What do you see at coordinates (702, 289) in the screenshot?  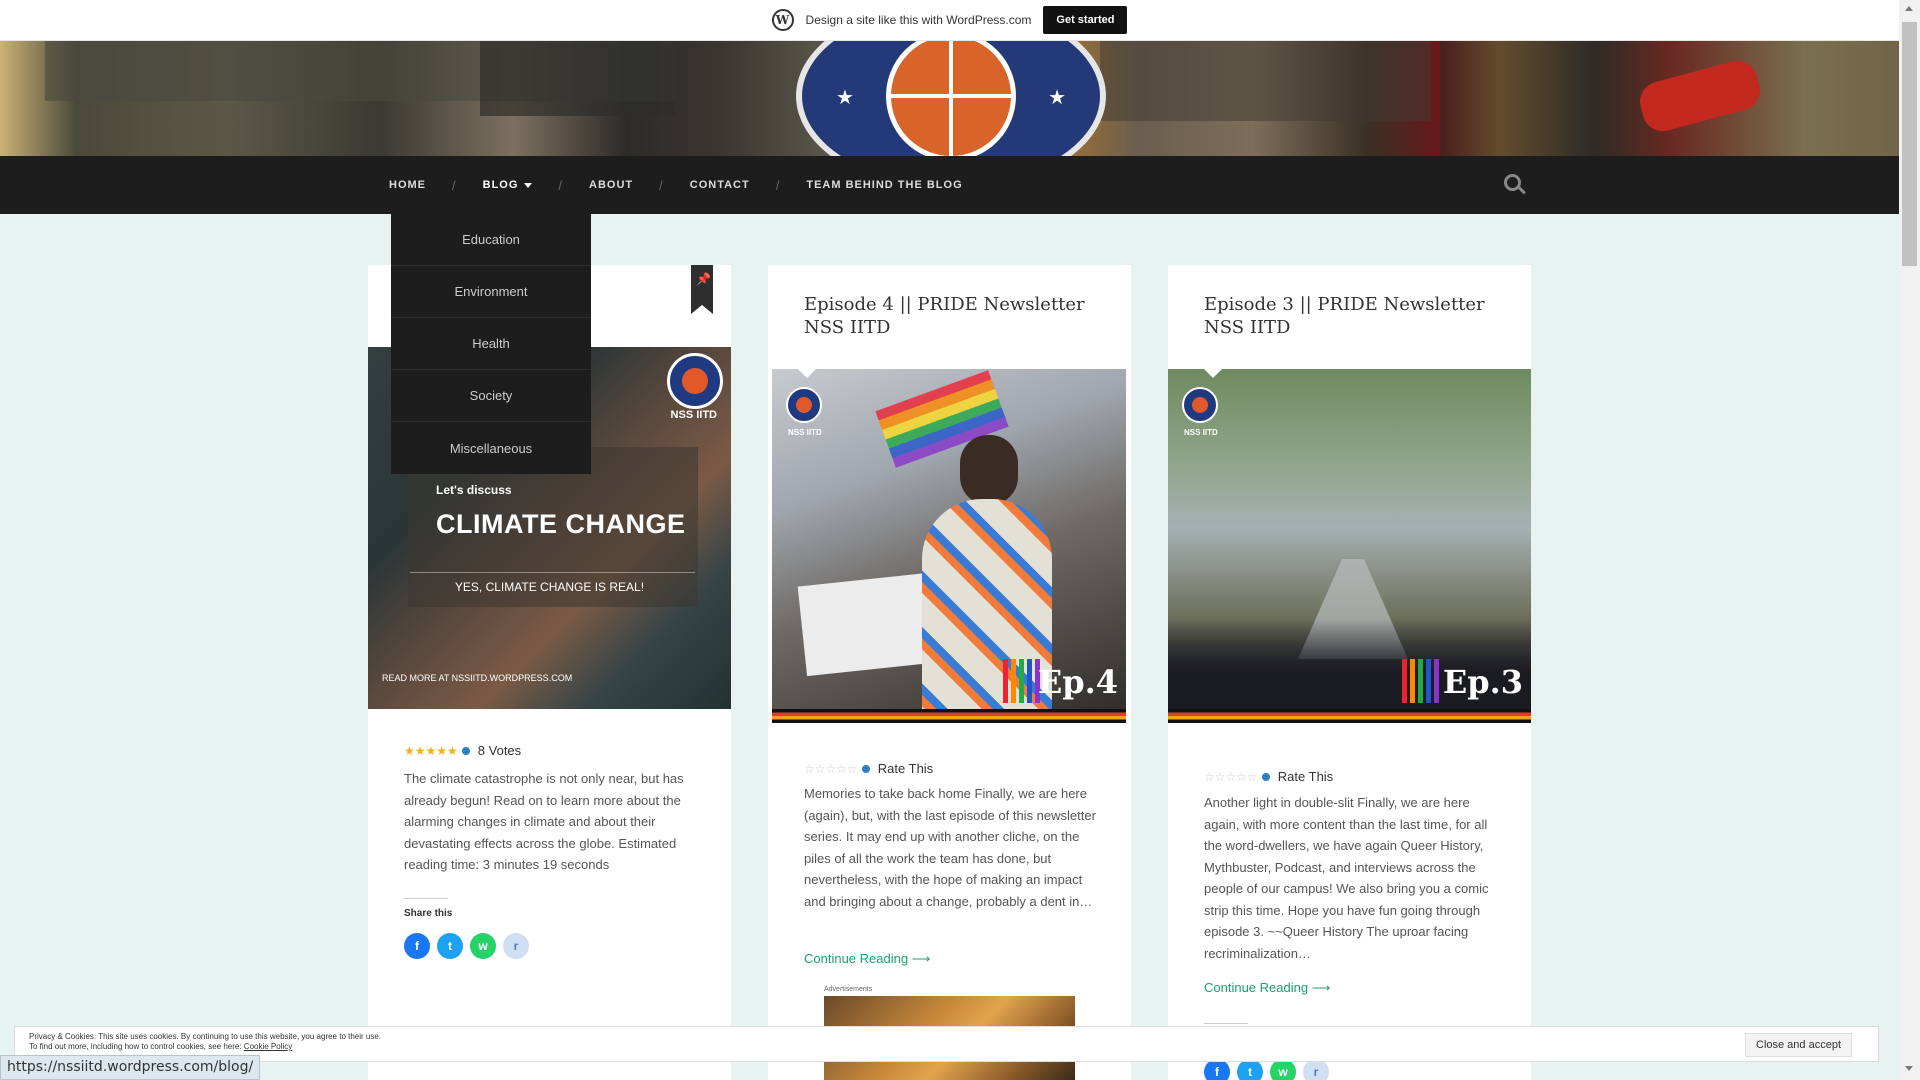 I see `bookmark-pin-icon: 📌` at bounding box center [702, 289].